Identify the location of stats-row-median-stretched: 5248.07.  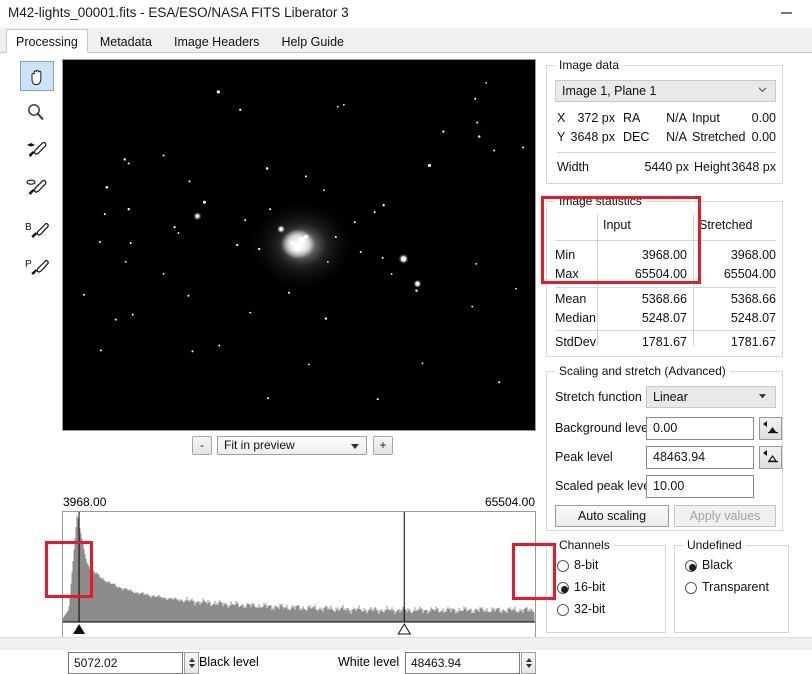
(753, 318).